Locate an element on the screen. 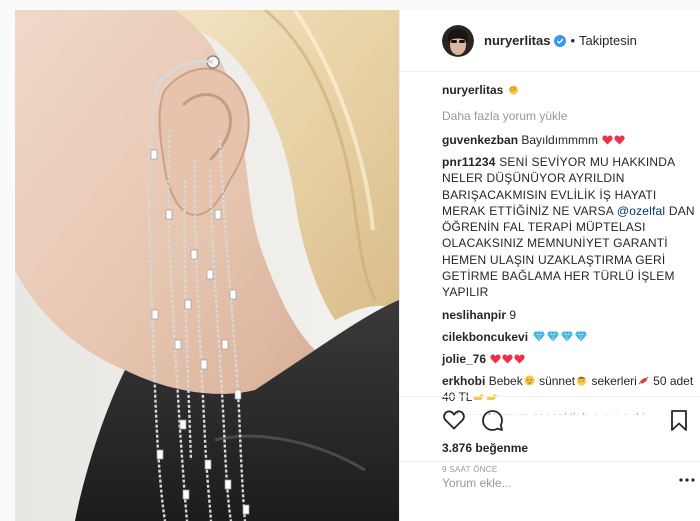 The height and width of the screenshot is (521, 700). comment-input is located at coordinates (557, 483).